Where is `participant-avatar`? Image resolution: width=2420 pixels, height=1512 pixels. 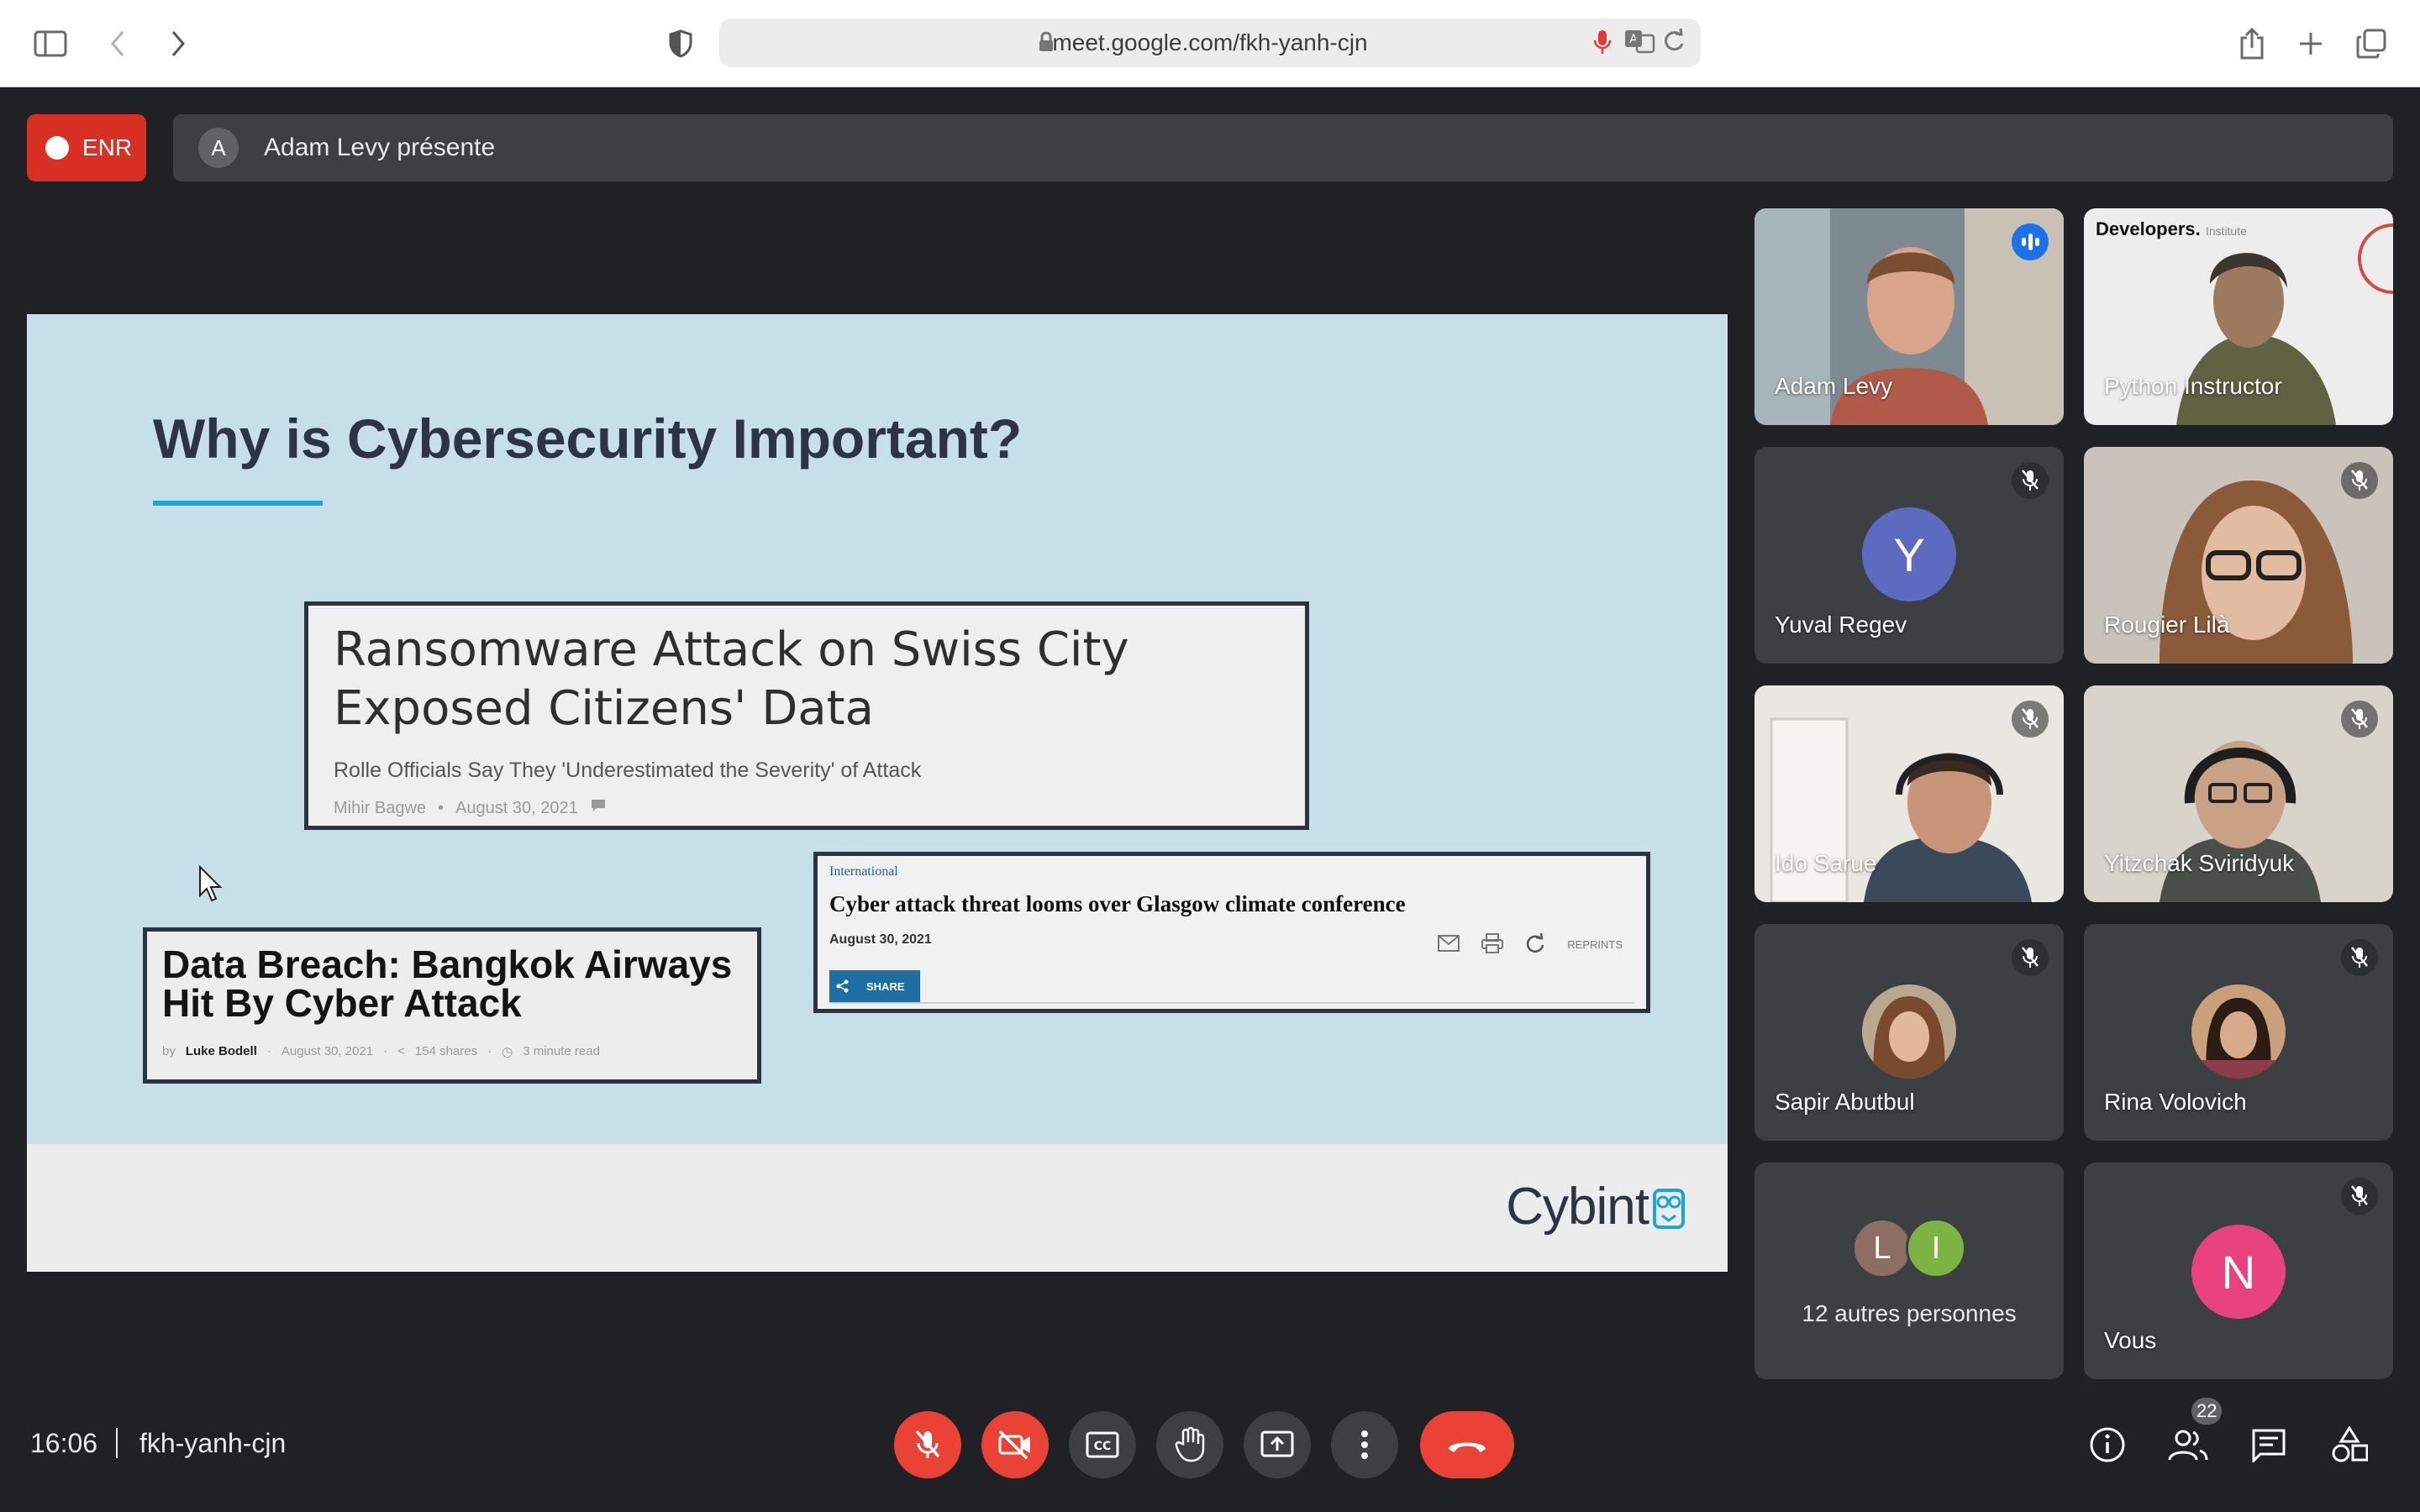 participant-avatar is located at coordinates (1909, 1031).